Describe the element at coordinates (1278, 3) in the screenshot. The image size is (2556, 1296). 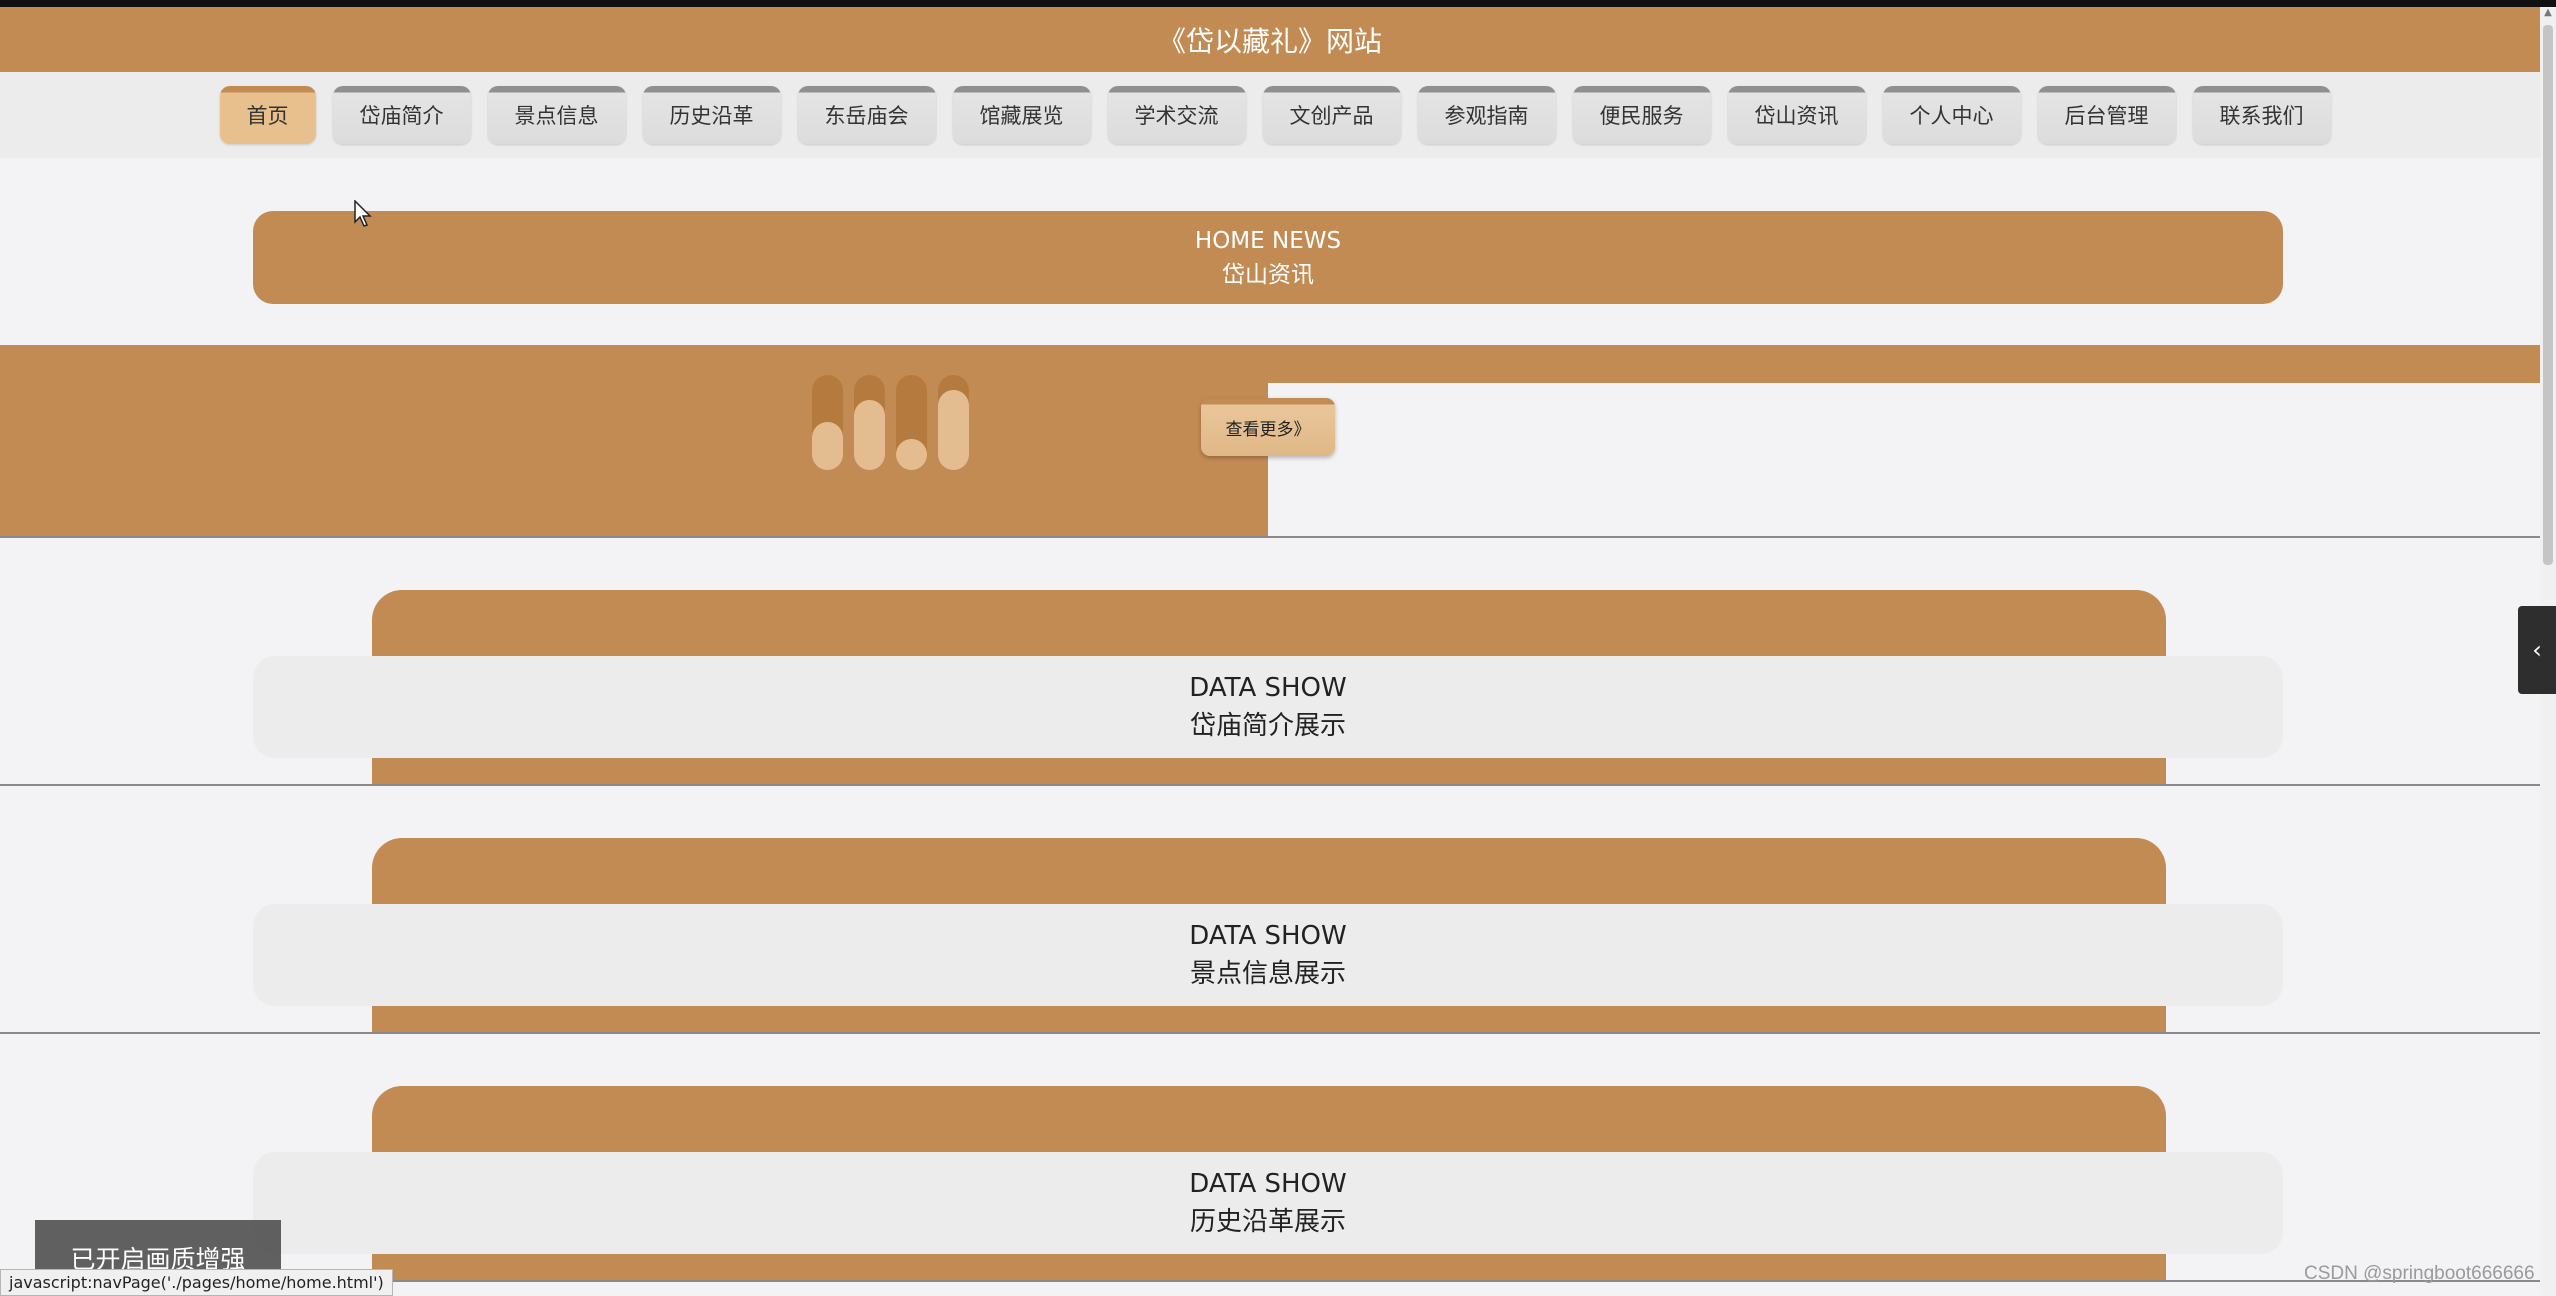
I see `browser-top-edge` at that location.